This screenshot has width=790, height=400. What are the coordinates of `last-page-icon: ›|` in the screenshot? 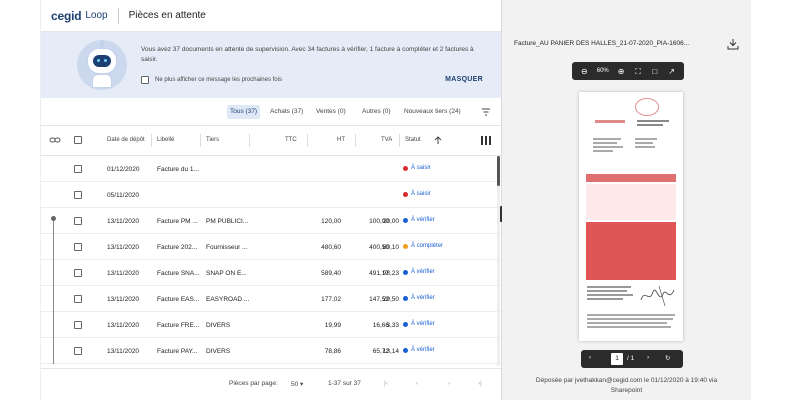 It's located at (480, 383).